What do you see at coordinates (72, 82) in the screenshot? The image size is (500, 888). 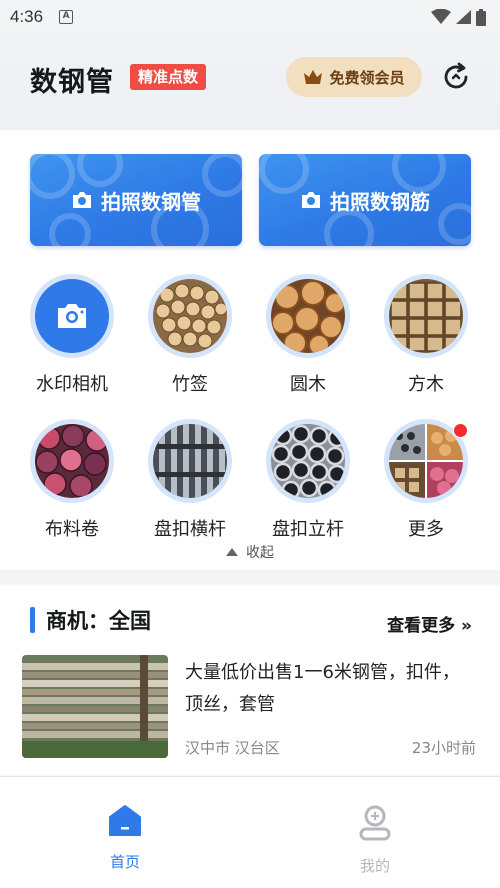 I see `page-title: 数钢管` at bounding box center [72, 82].